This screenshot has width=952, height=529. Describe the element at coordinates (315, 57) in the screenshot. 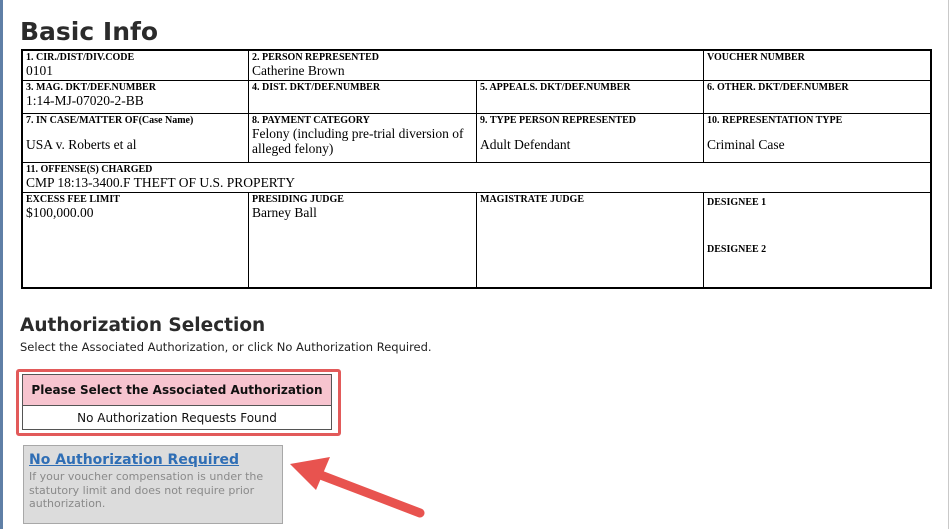

I see `person-represented-label: 2. PERSON REPRESENTED` at that location.